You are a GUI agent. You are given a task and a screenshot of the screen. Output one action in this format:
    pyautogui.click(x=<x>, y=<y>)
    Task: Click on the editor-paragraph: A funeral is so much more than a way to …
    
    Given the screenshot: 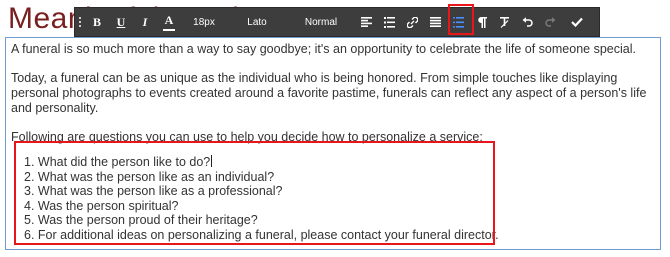 What is the action you would take?
    pyautogui.click(x=333, y=49)
    